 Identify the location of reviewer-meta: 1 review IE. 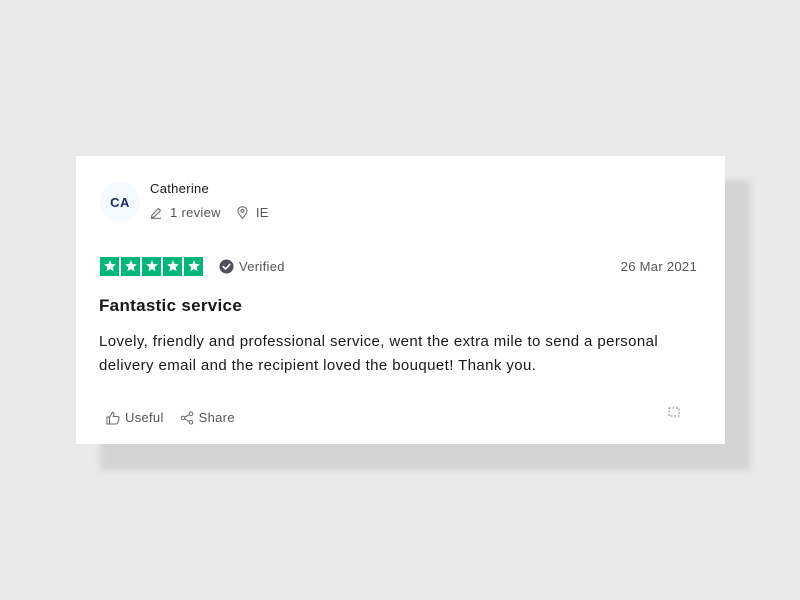
(209, 212).